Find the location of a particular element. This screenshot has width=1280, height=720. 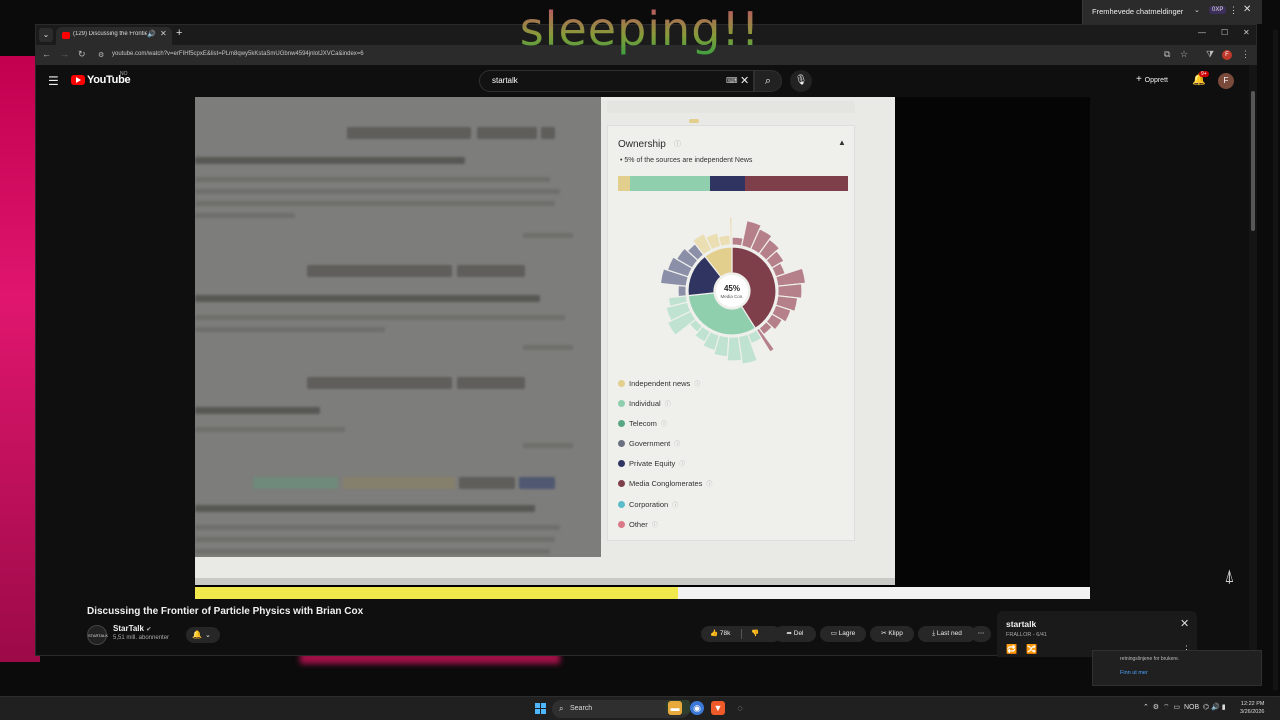

divider is located at coordinates (741, 634).